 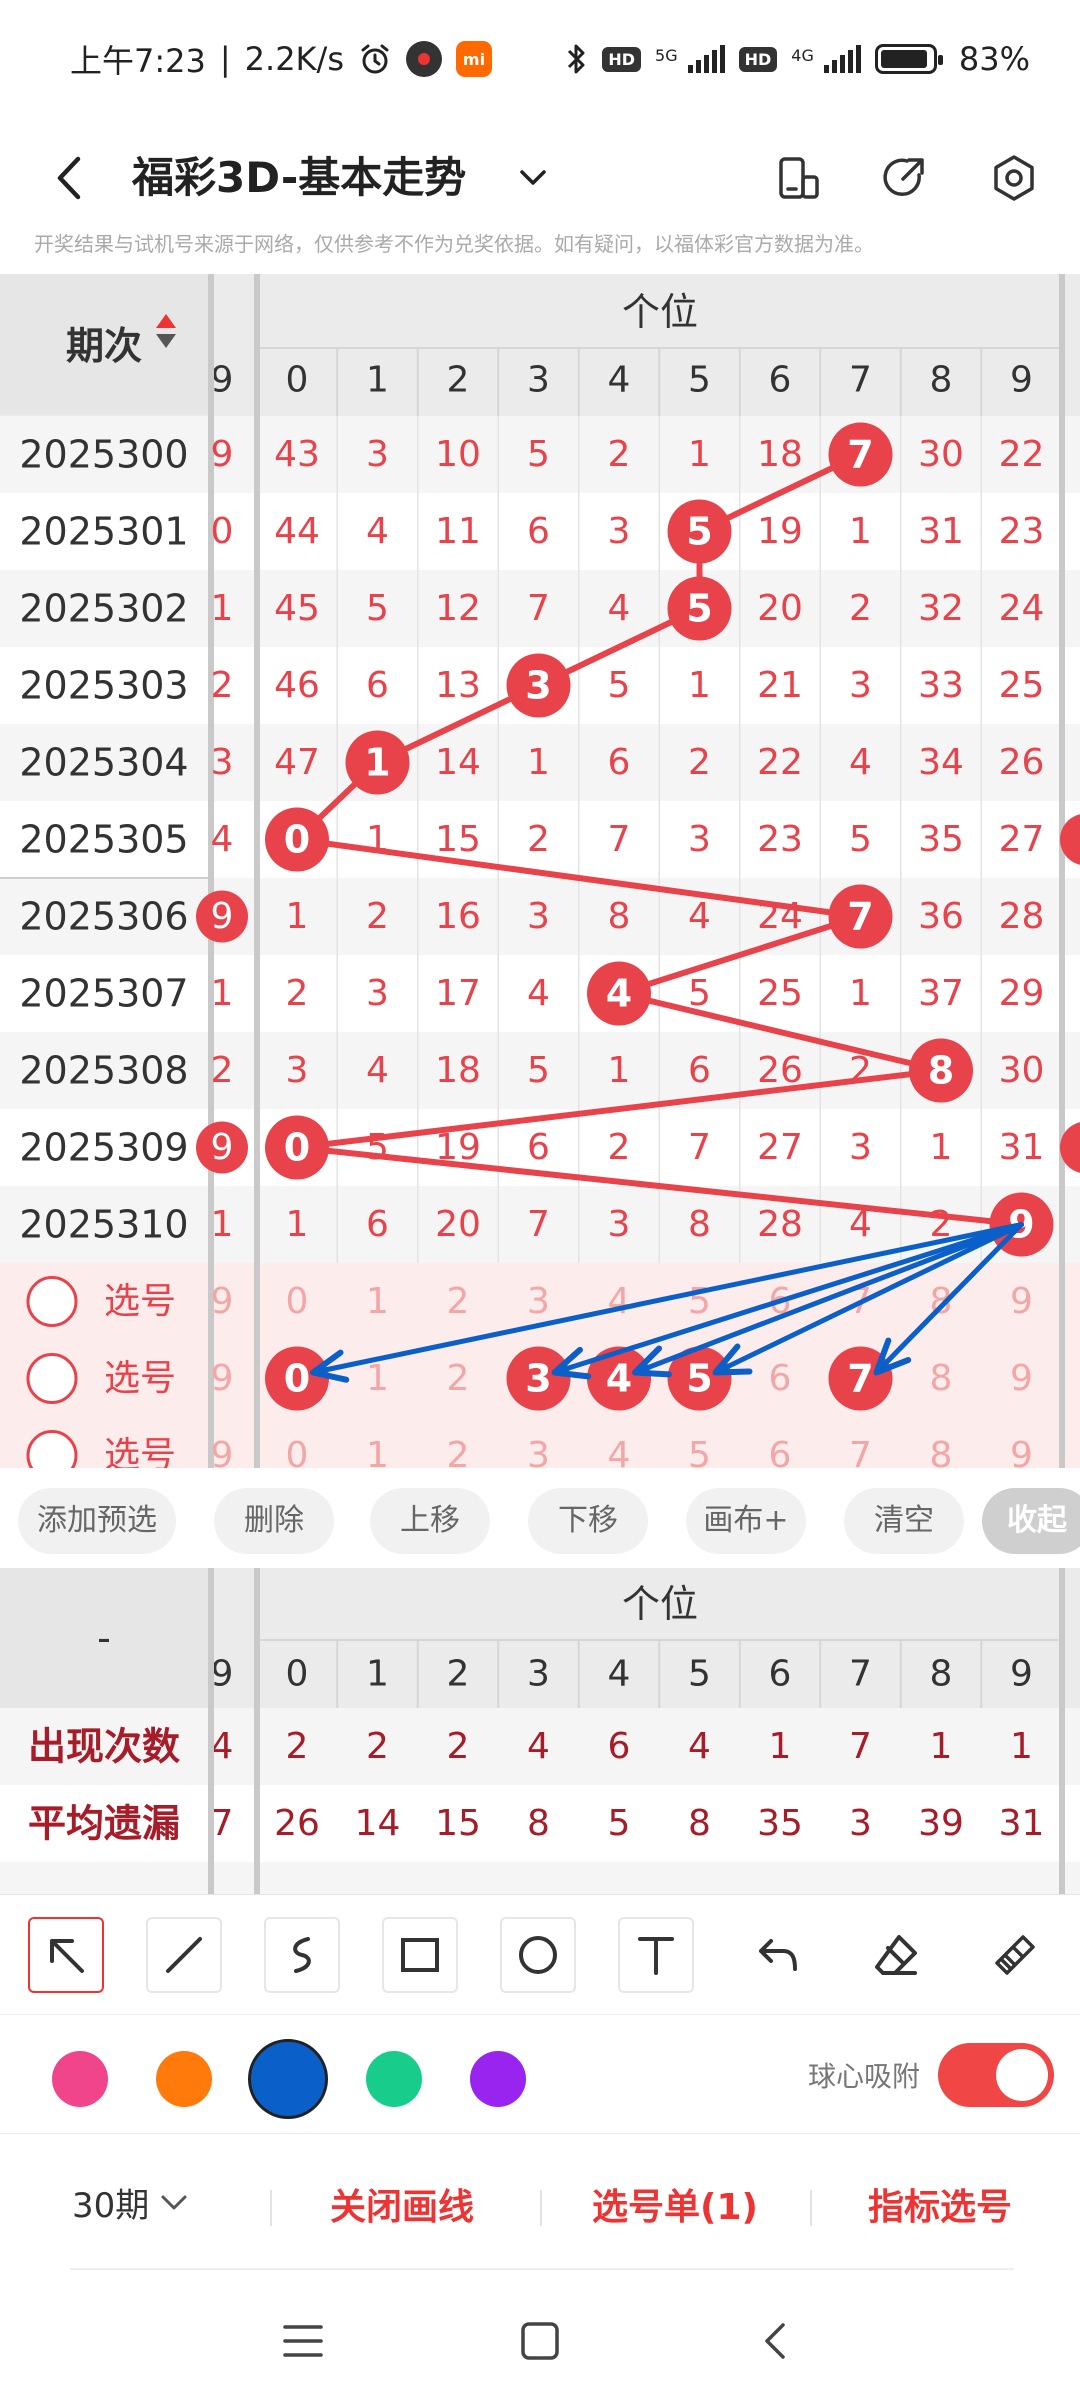 What do you see at coordinates (538, 686) in the screenshot?
I see `hit-ball-number: 3` at bounding box center [538, 686].